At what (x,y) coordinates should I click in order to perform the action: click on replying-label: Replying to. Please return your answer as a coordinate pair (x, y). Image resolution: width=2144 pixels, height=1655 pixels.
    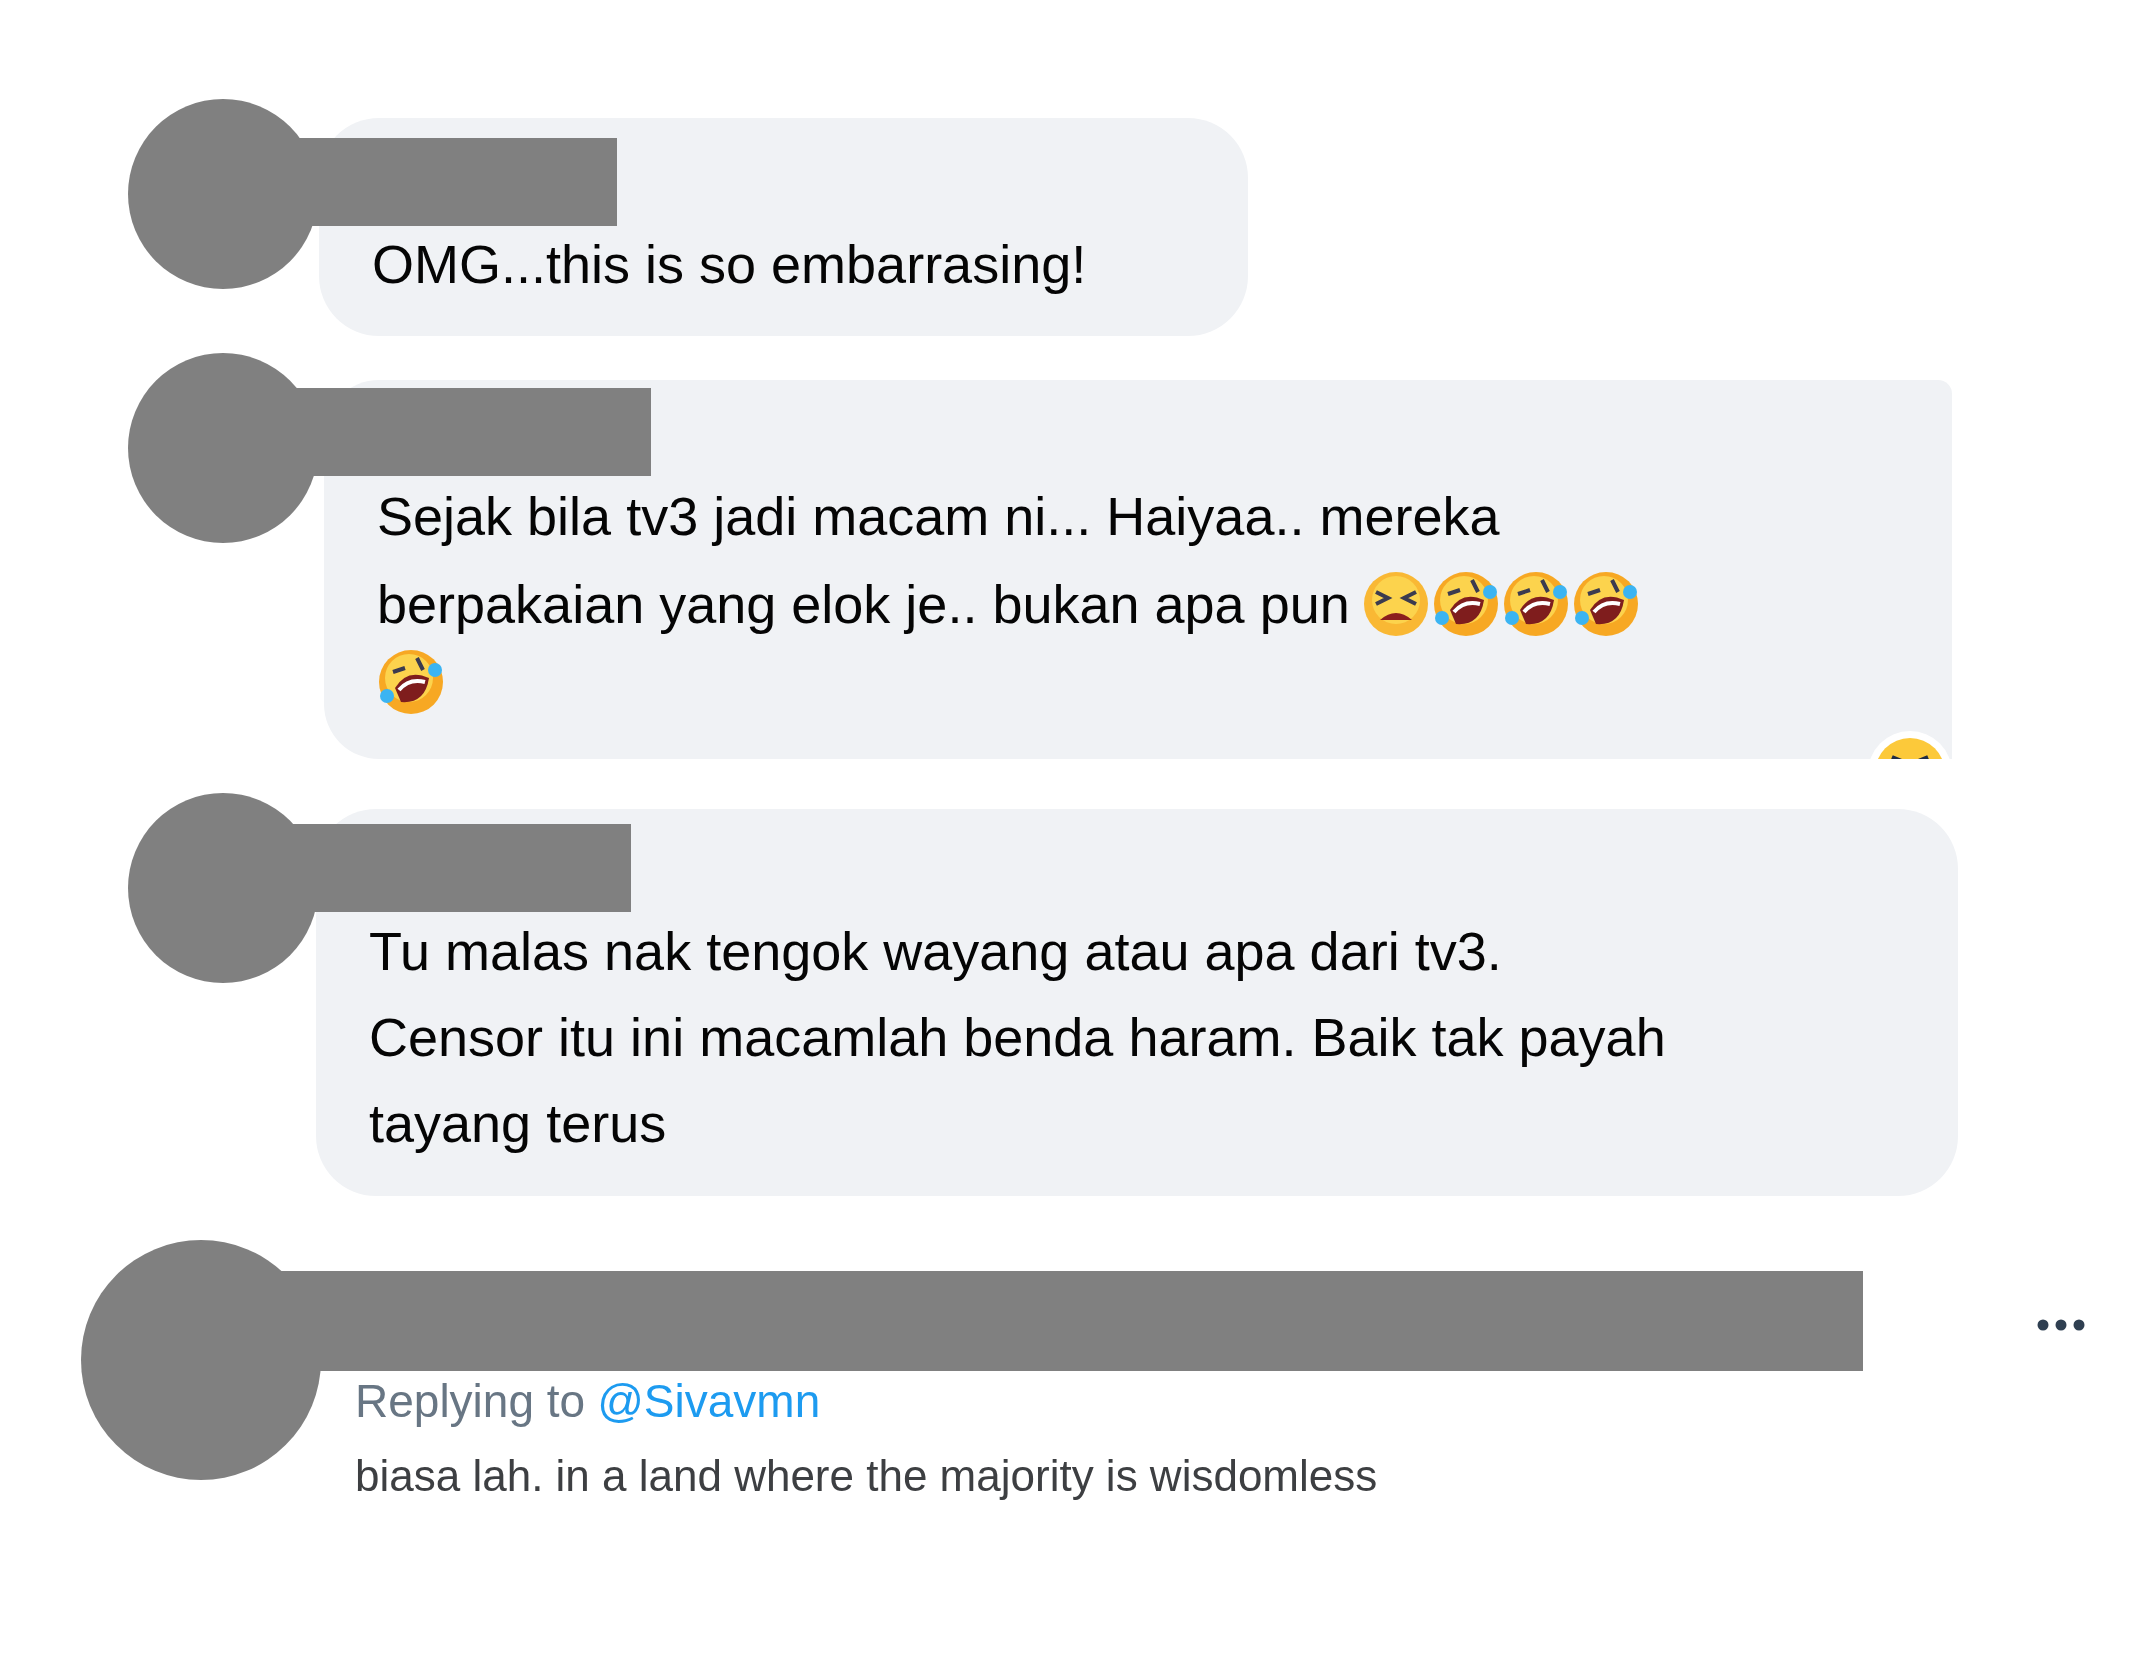
    Looking at the image, I should click on (470, 1401).